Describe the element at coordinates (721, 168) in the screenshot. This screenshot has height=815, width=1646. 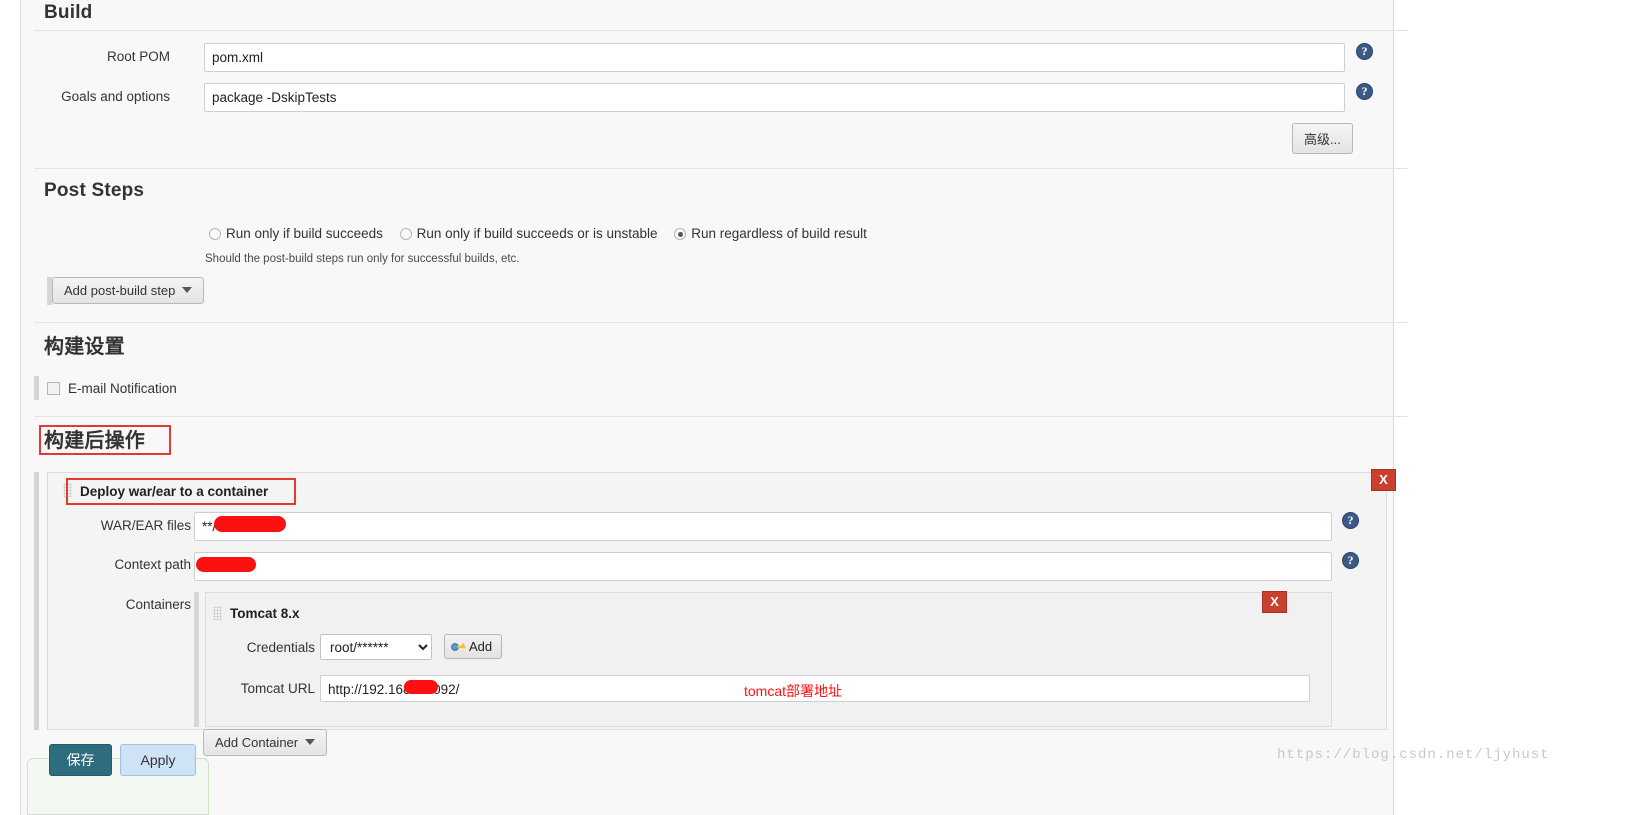
I see `divider-post-steps` at that location.